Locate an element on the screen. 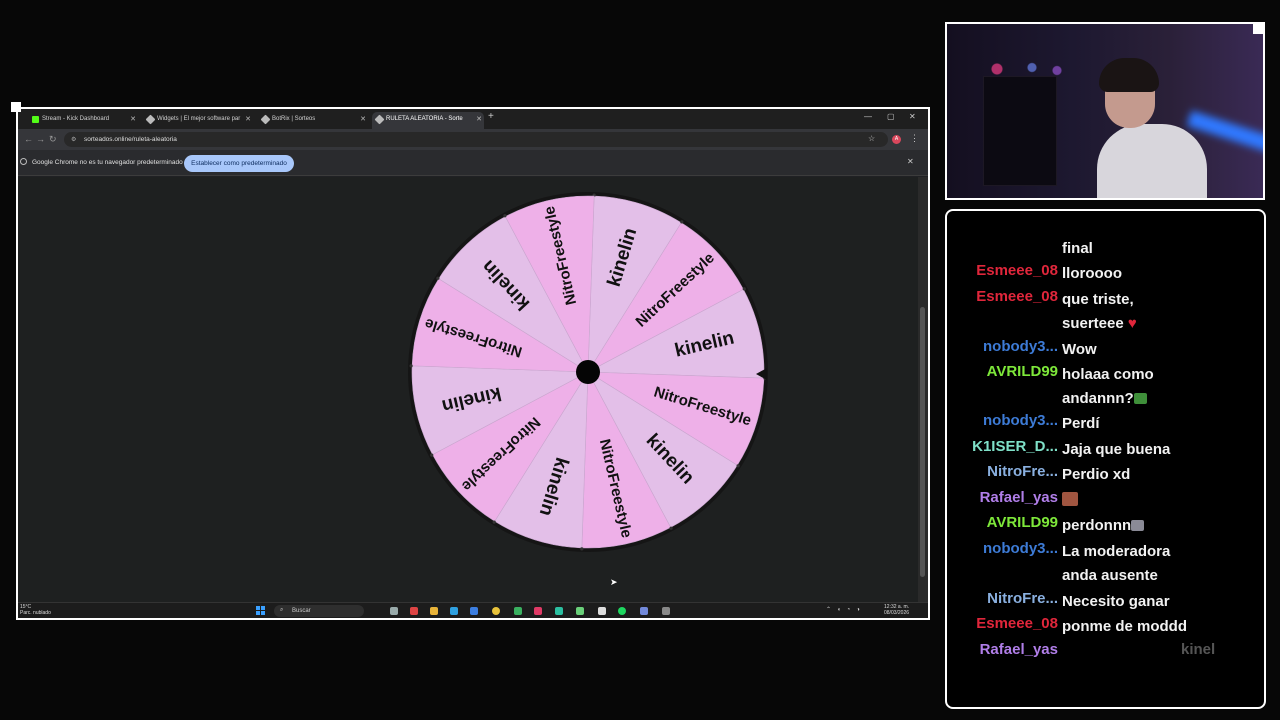 Image resolution: width=1280 pixels, height=720 pixels. maximize-icon: ▢ is located at coordinates (891, 116).